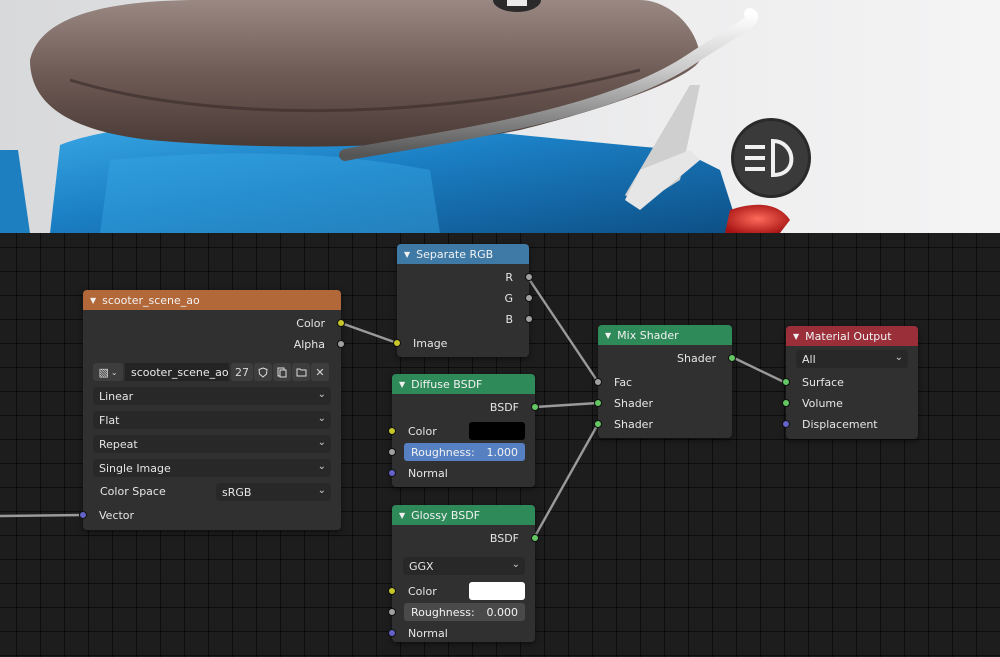 This screenshot has width=1000, height=657. I want to click on output-shader-socket, so click(732, 358).